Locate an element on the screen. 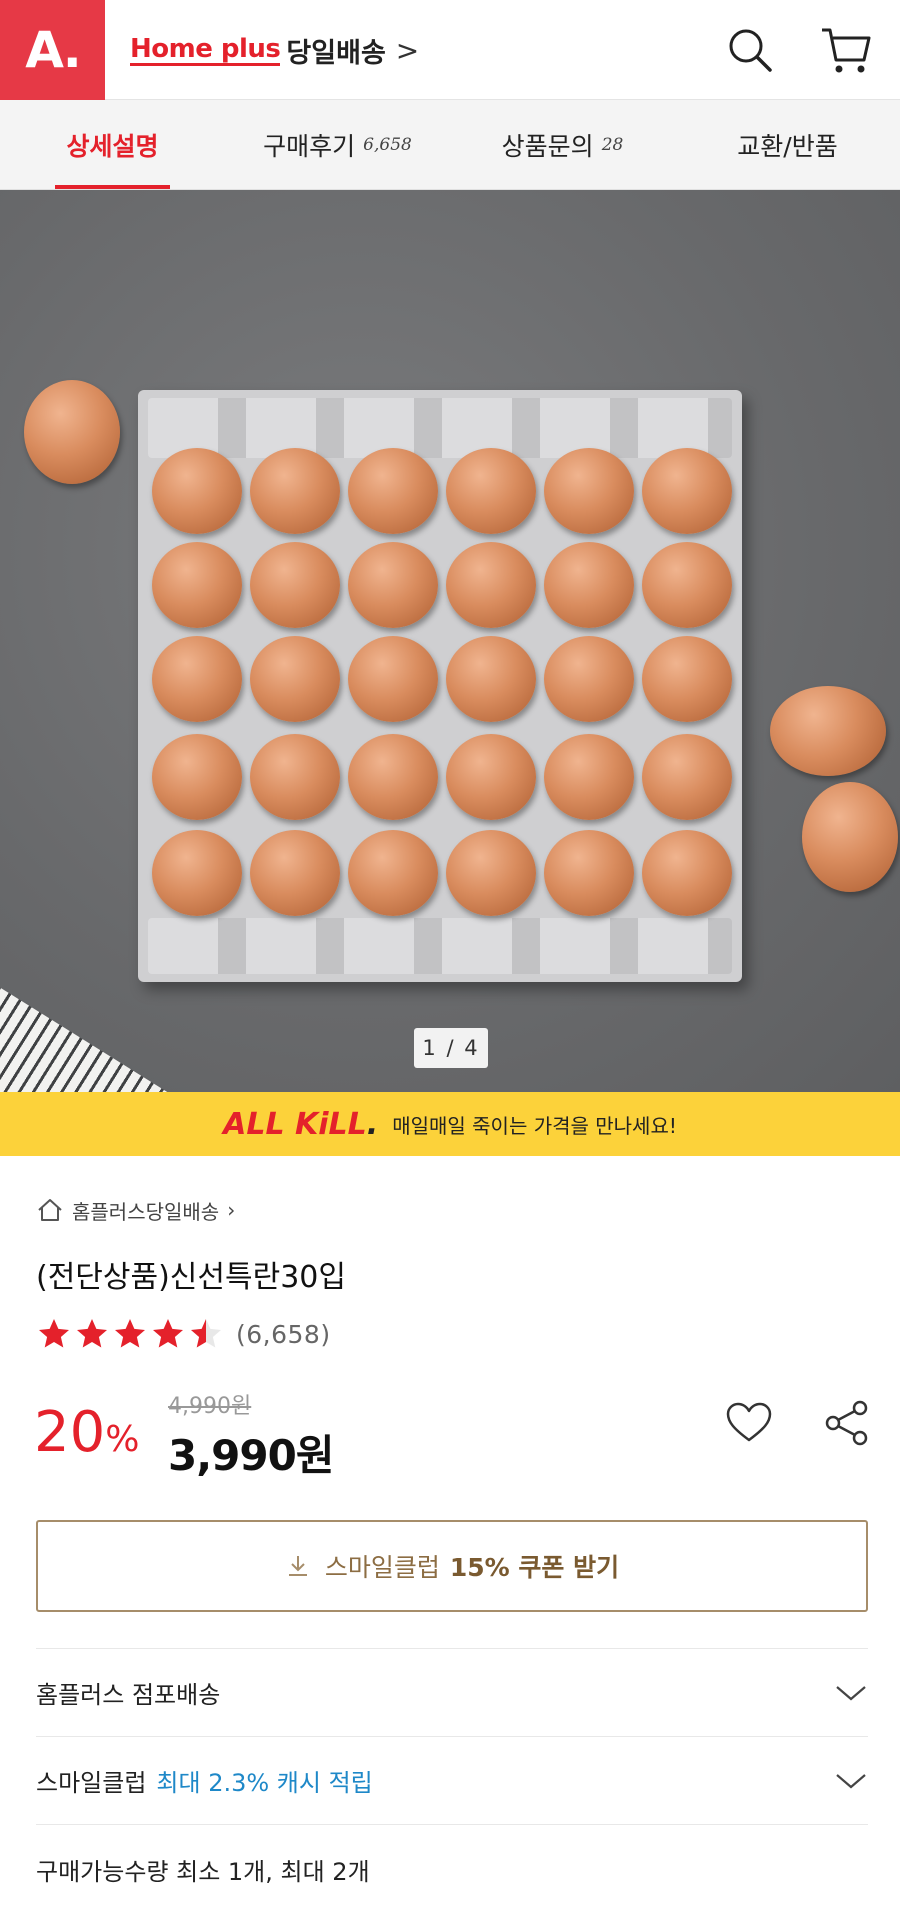  store-selector: Home plus 당일배송 > is located at coordinates (274, 50).